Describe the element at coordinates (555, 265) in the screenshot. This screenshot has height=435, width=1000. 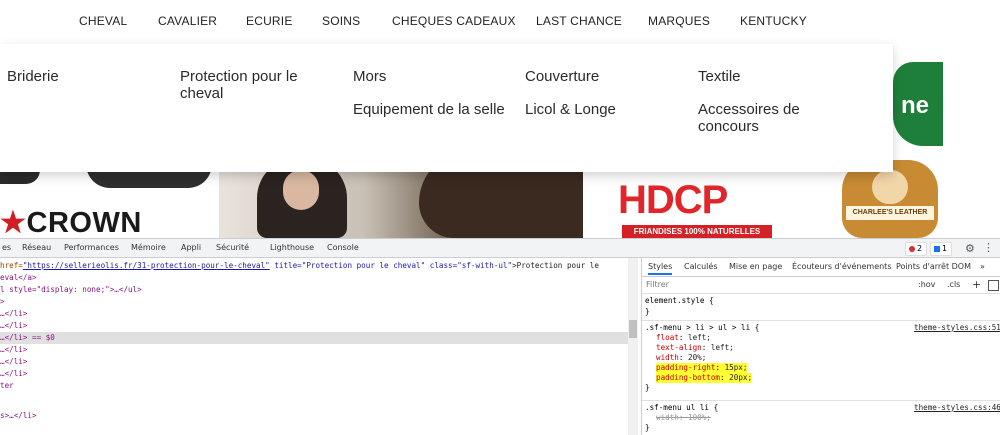
I see `node-text: >Protection pour le` at that location.